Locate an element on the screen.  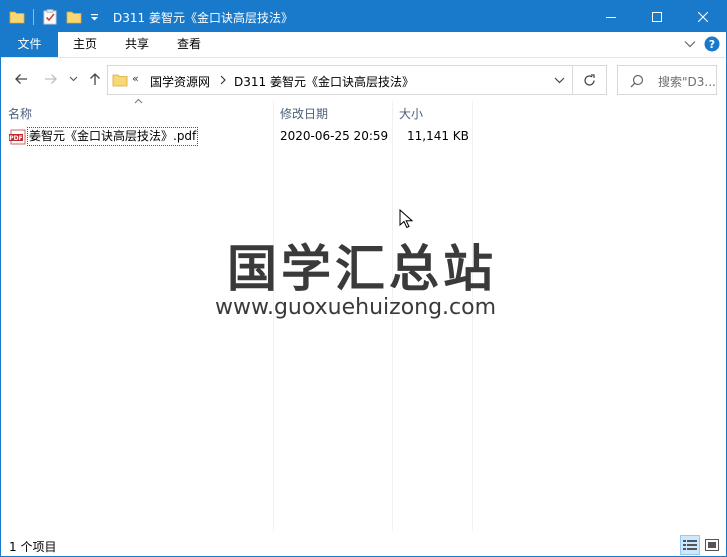
breadcrumb-item: 国学资源网 is located at coordinates (180, 81).